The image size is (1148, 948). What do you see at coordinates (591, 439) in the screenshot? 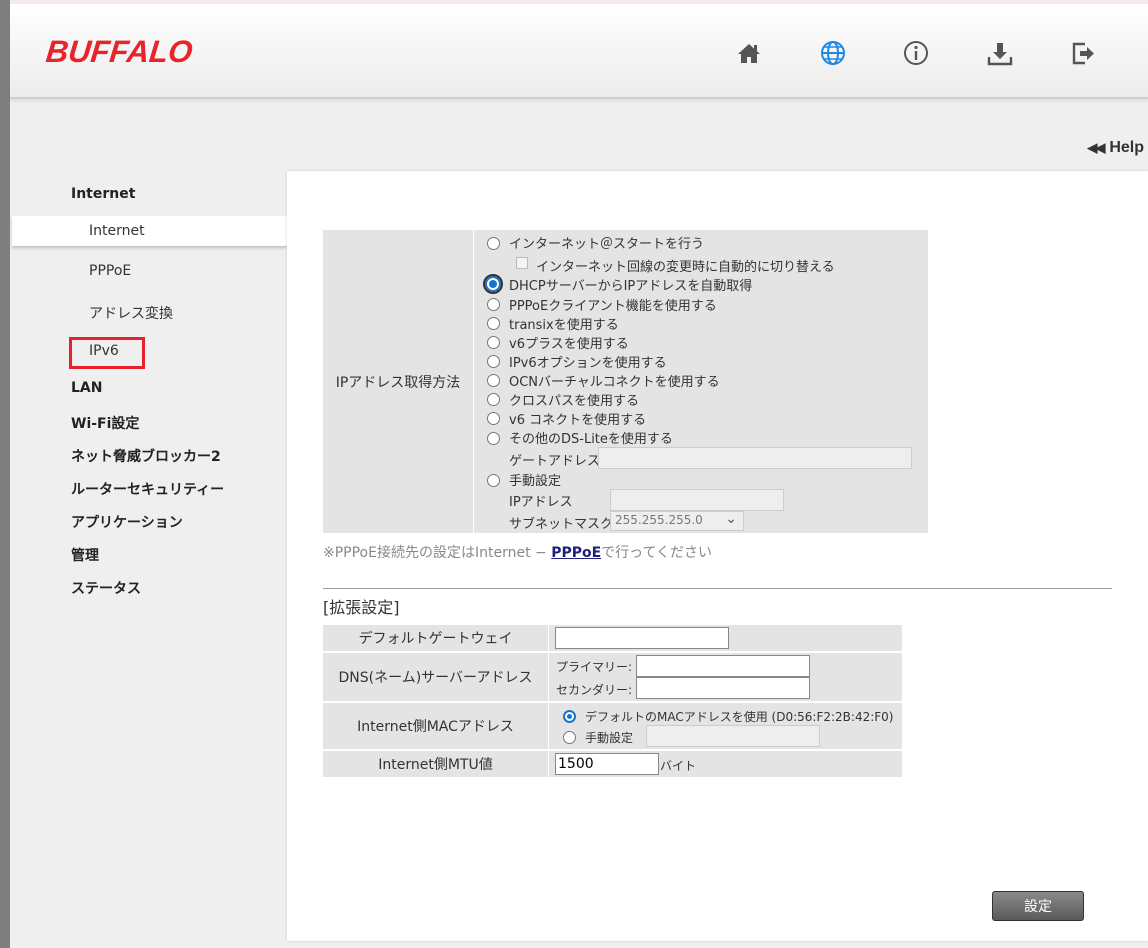
I see `opt-dslite-label: その他のDS-Liteを使用する` at bounding box center [591, 439].